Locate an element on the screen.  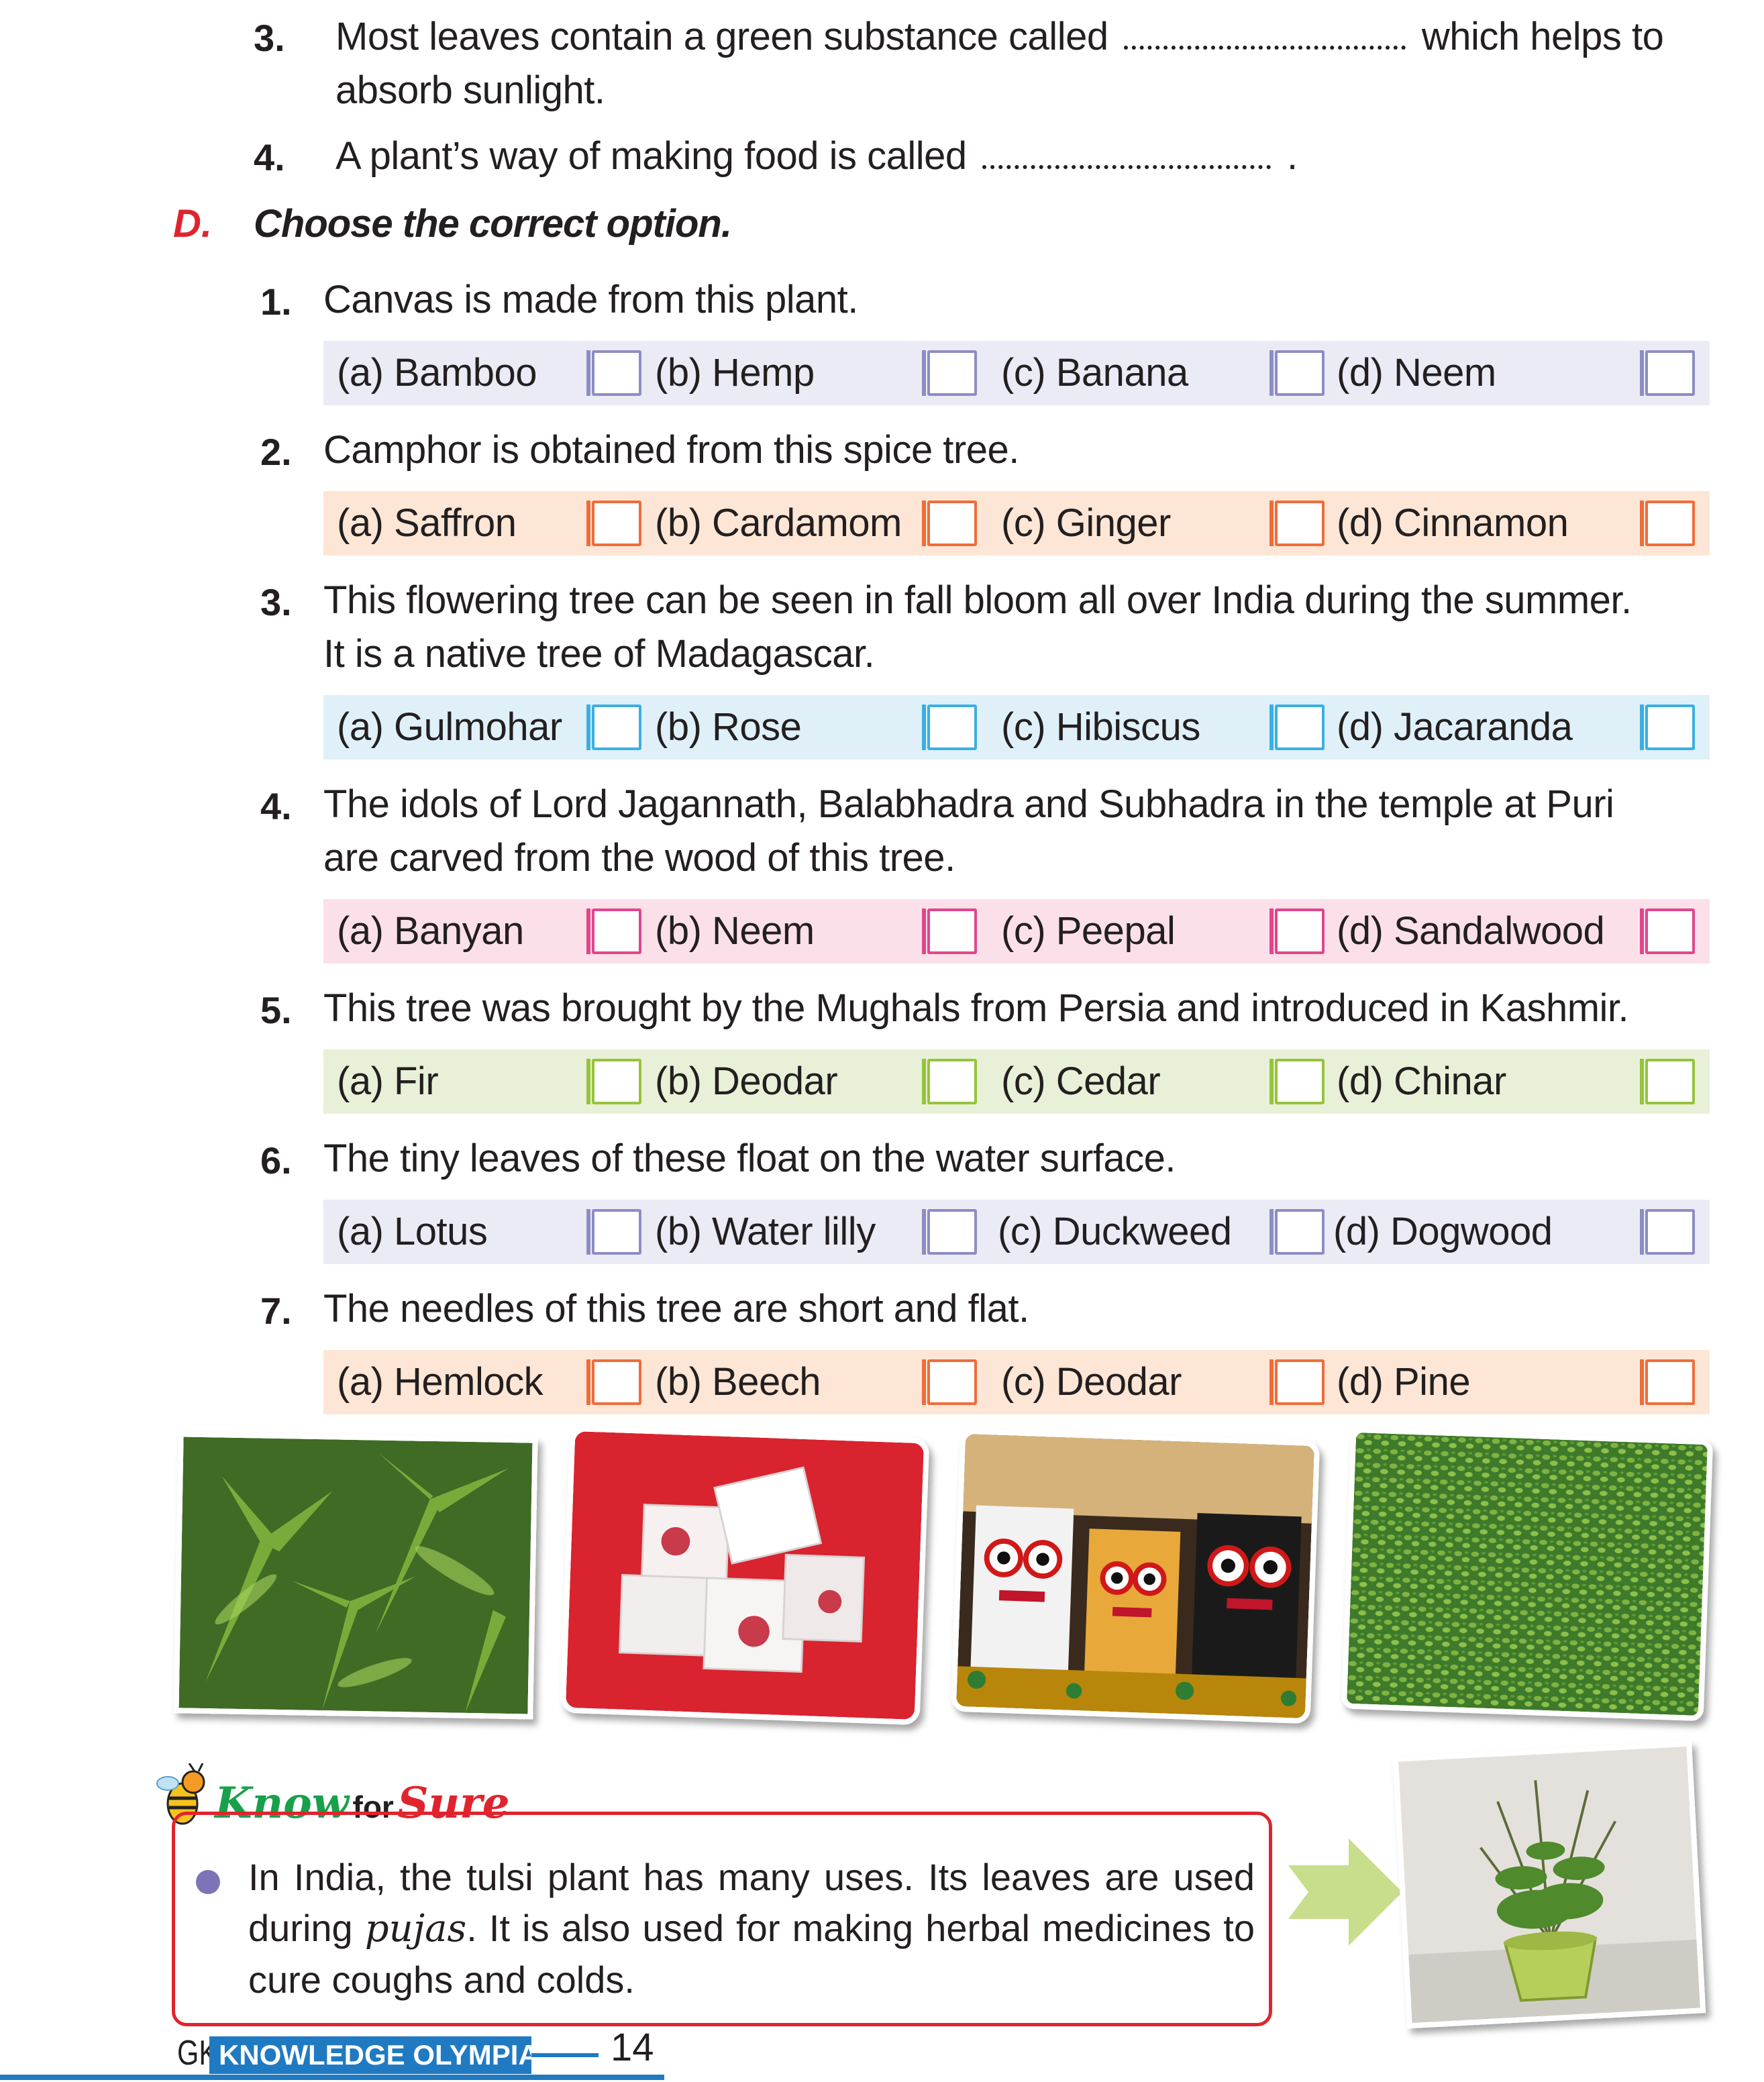
option-a: (a) Gulmohar is located at coordinates (449, 727).